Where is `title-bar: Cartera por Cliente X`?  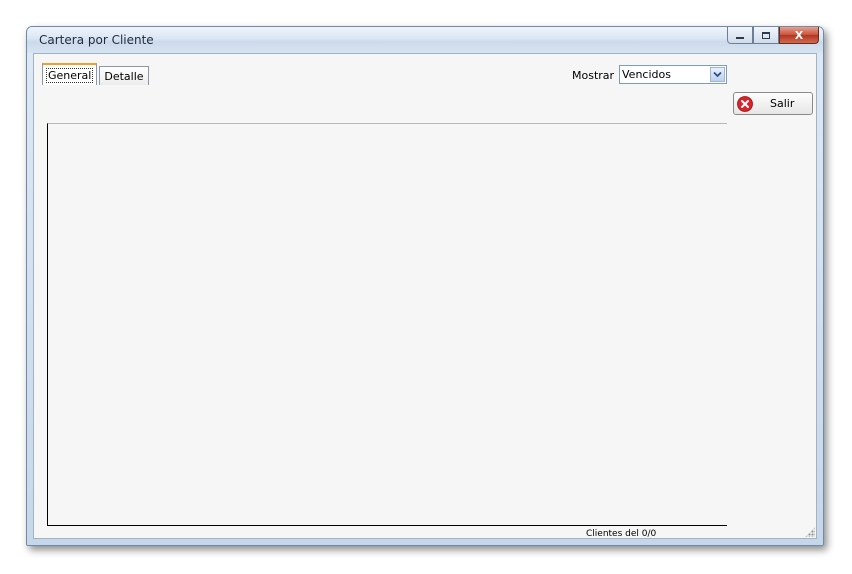 title-bar: Cartera por Cliente X is located at coordinates (425, 40).